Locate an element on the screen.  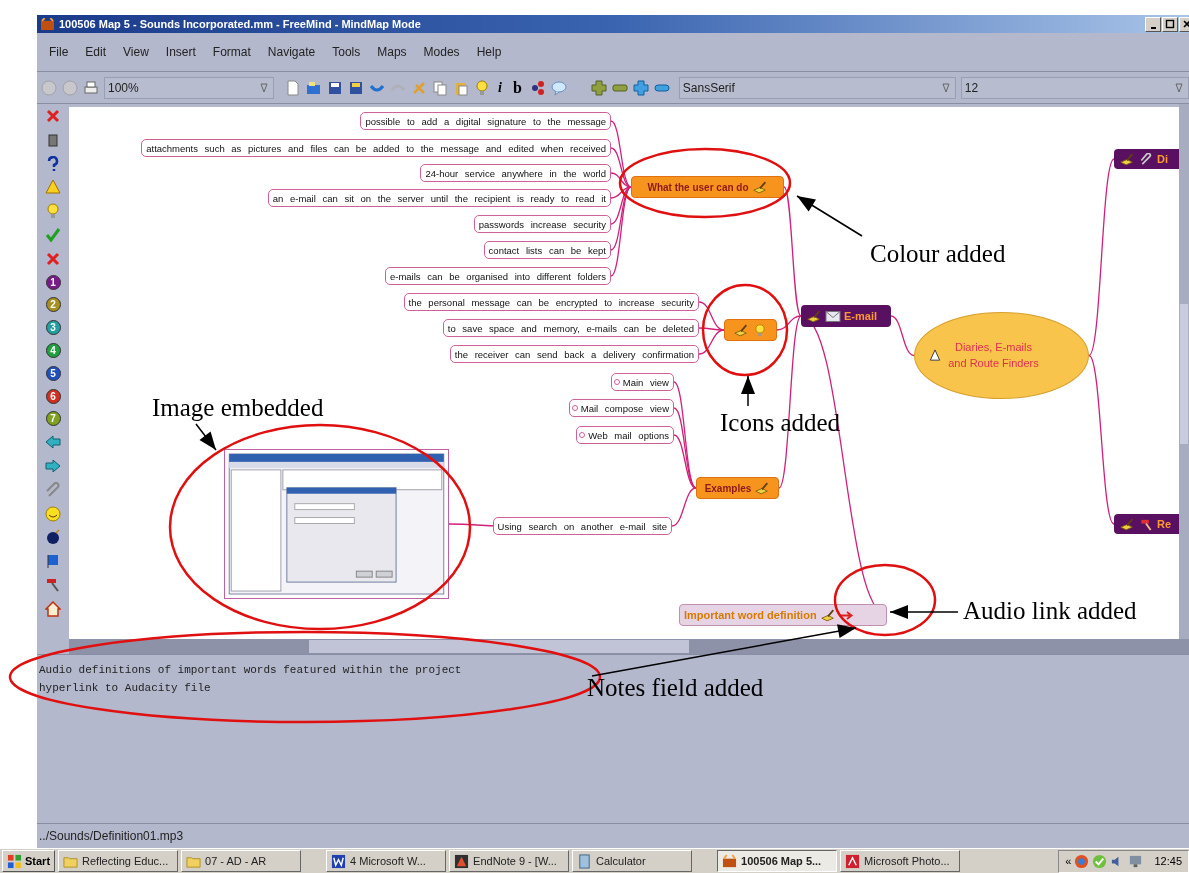
leaf-node: possible to add a digital signature to the message is located at coordinates (485, 121).